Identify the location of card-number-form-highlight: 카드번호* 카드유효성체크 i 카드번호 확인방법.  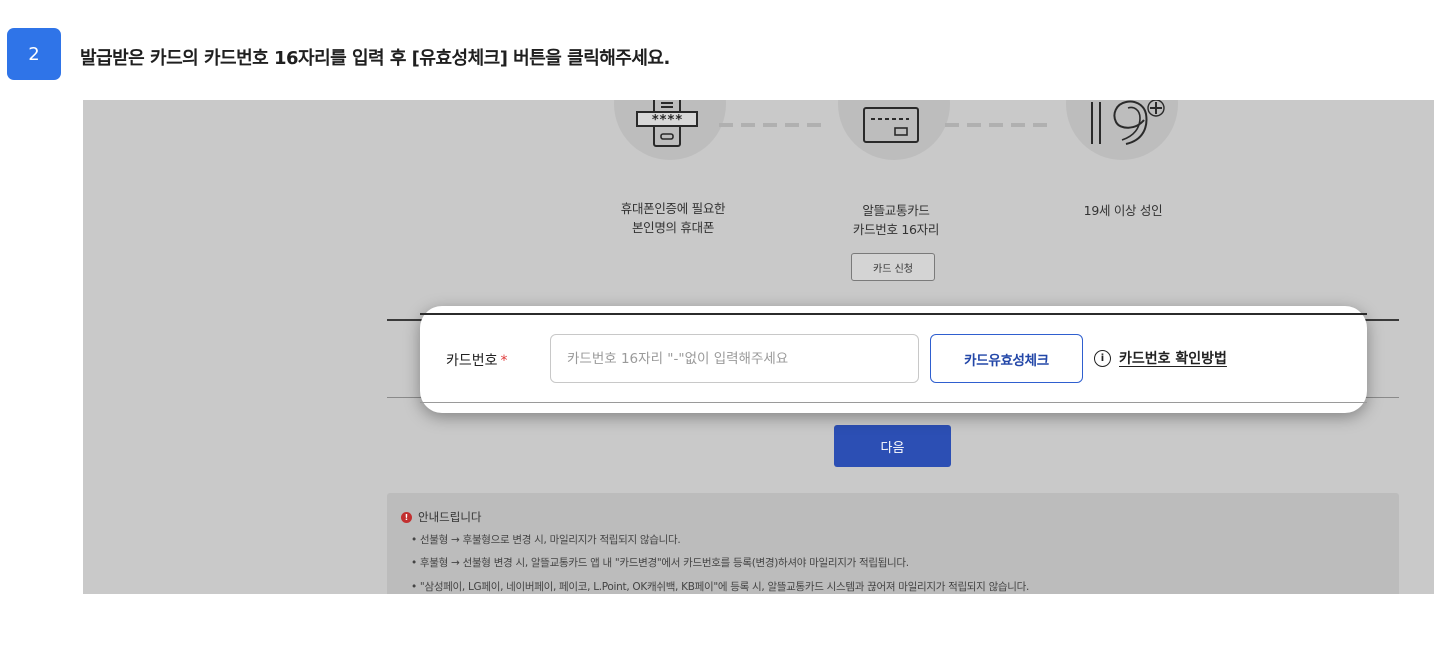
(893, 359).